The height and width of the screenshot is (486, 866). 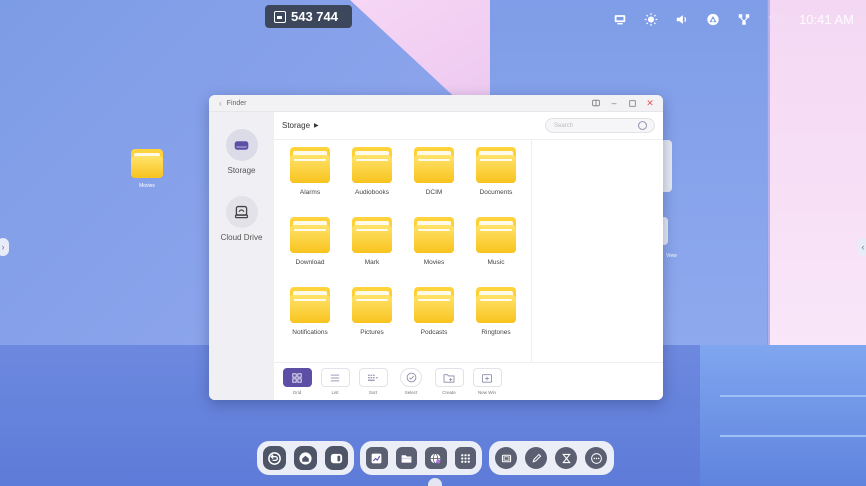 I want to click on back-button, so click(x=274, y=458).